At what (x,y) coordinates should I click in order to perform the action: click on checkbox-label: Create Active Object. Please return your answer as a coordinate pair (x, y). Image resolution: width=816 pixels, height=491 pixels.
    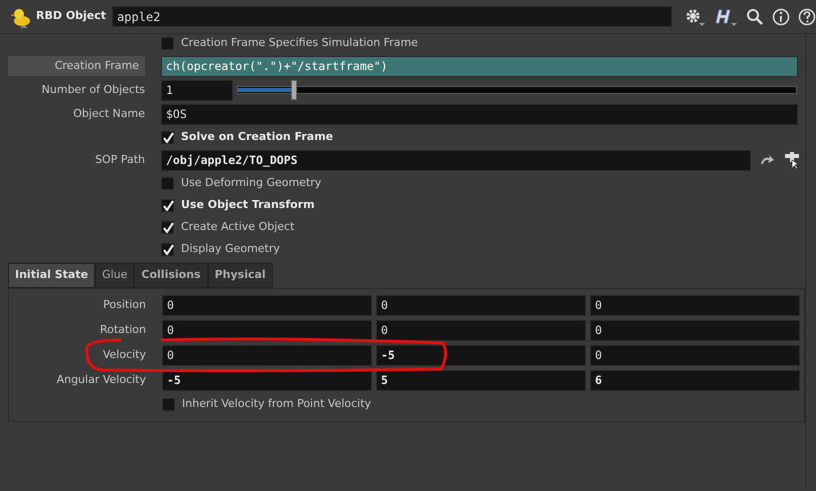
    Looking at the image, I should click on (237, 226).